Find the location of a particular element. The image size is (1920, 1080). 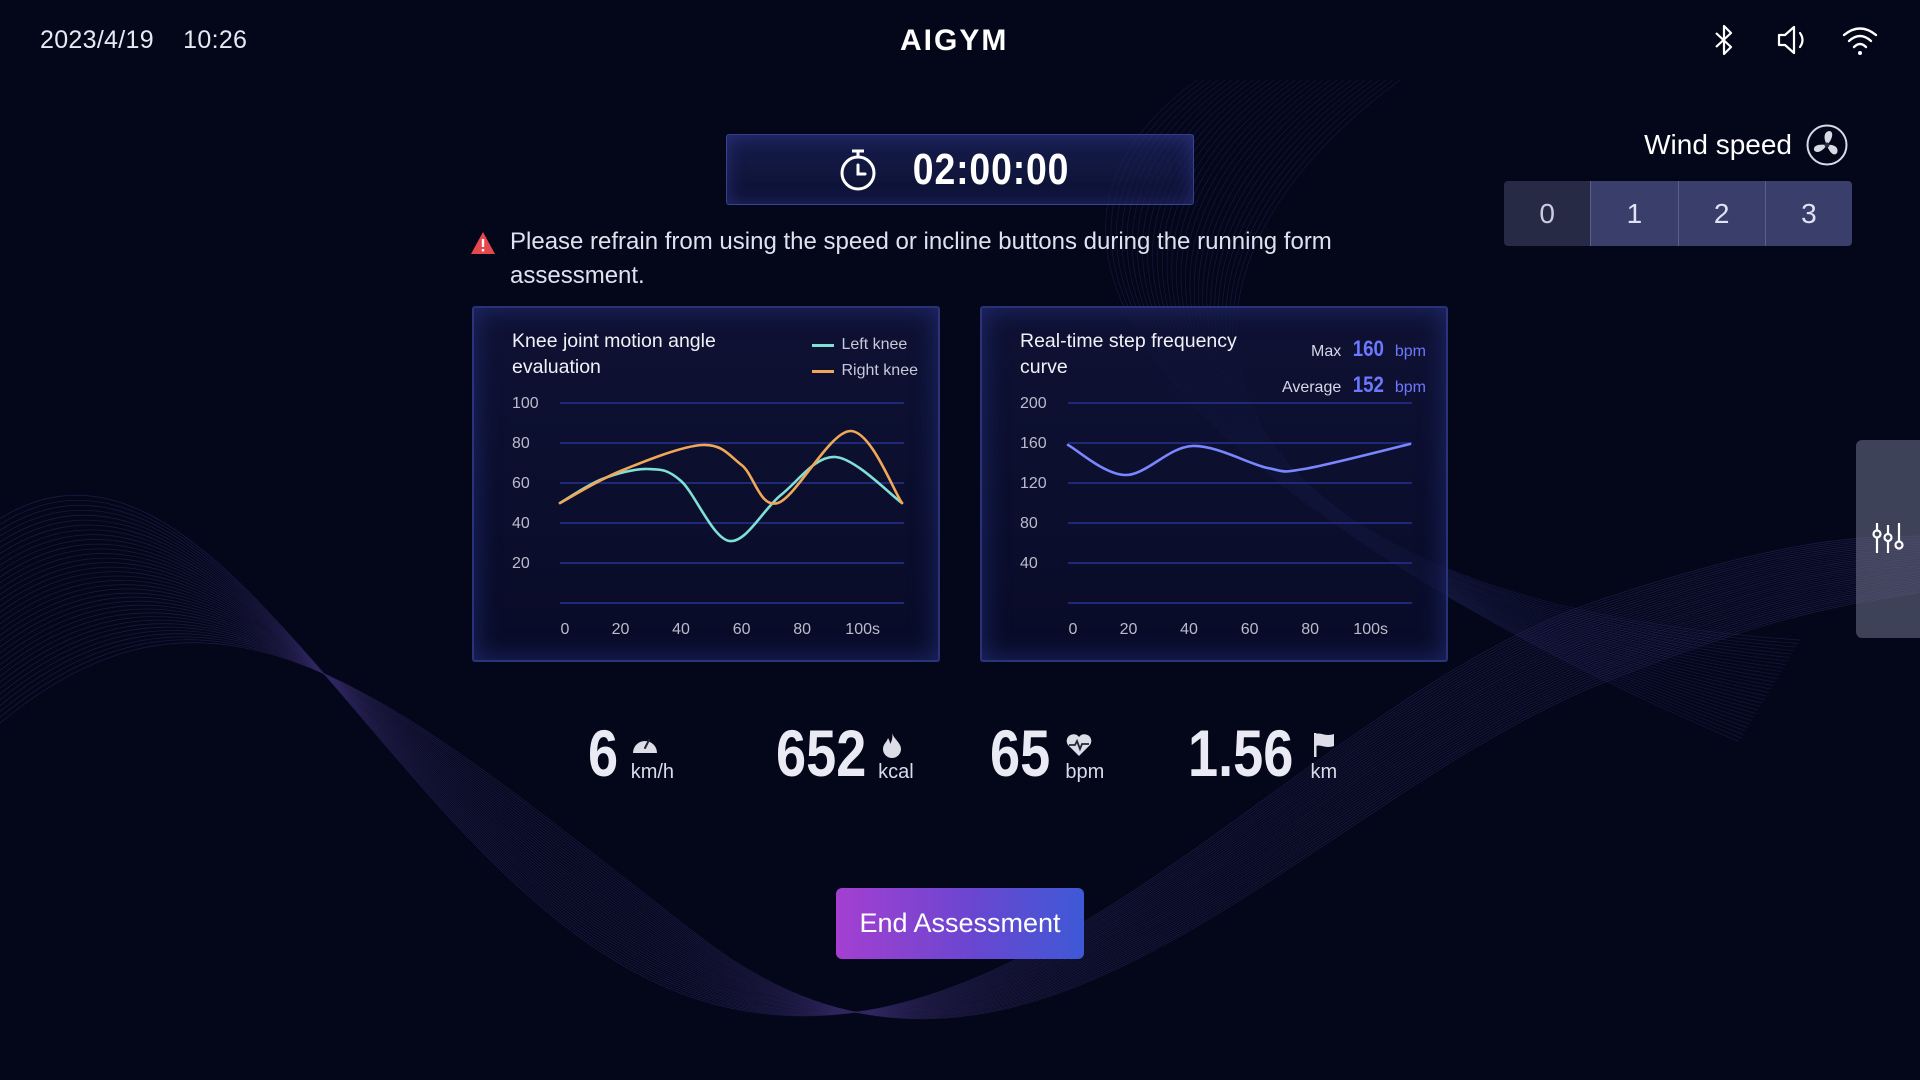

system-status-icons is located at coordinates (1792, 40).